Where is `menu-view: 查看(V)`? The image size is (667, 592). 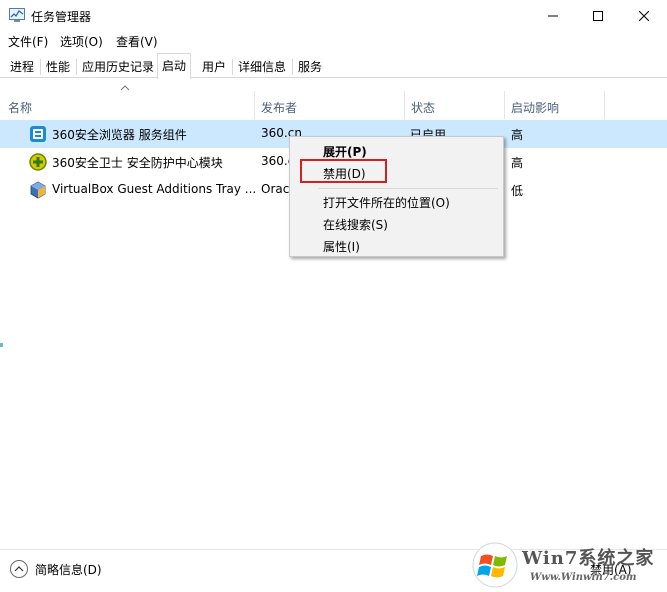 menu-view: 查看(V) is located at coordinates (137, 41).